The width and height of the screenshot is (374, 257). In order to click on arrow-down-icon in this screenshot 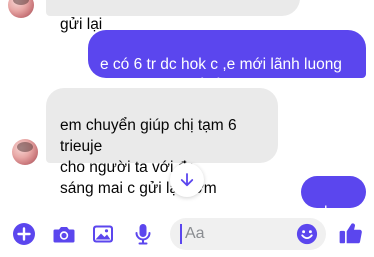, I will do `click(187, 180)`.